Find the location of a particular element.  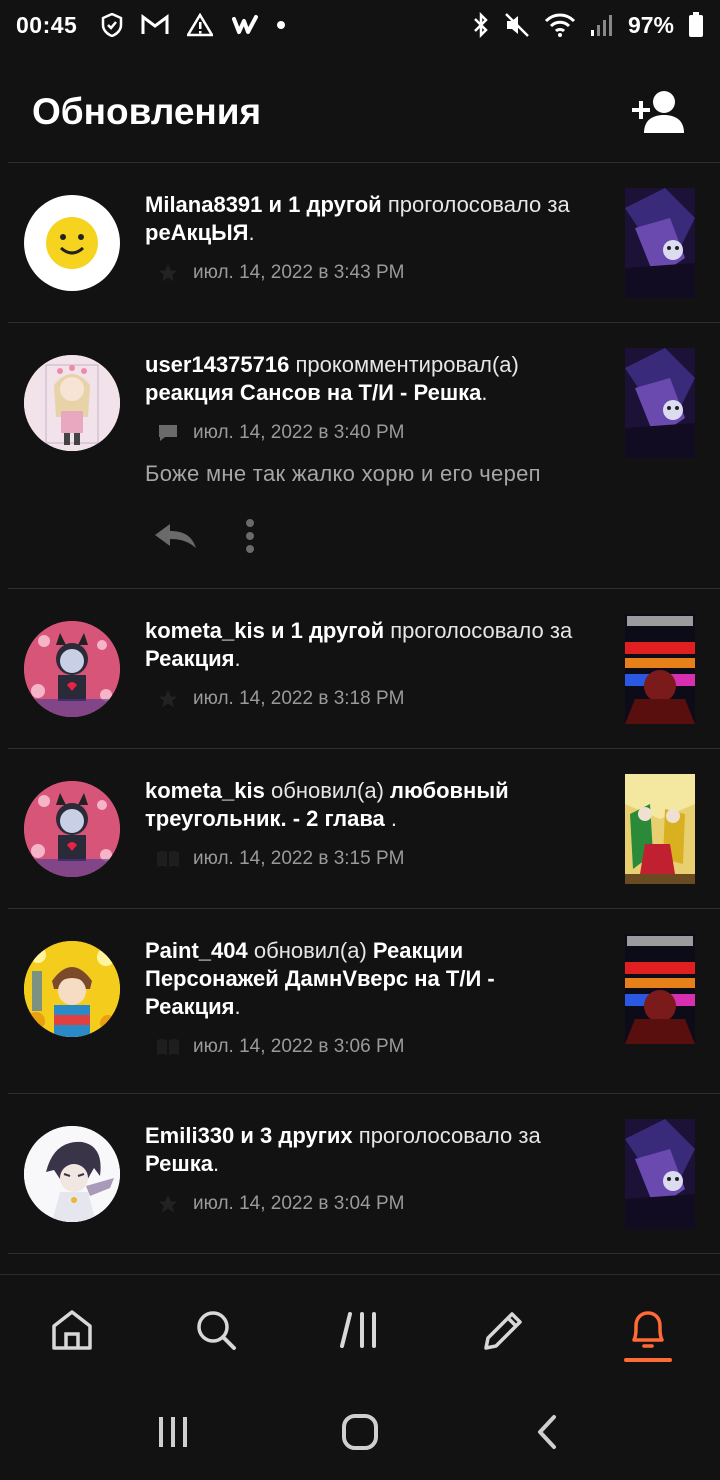

reply-icon is located at coordinates (175, 536).